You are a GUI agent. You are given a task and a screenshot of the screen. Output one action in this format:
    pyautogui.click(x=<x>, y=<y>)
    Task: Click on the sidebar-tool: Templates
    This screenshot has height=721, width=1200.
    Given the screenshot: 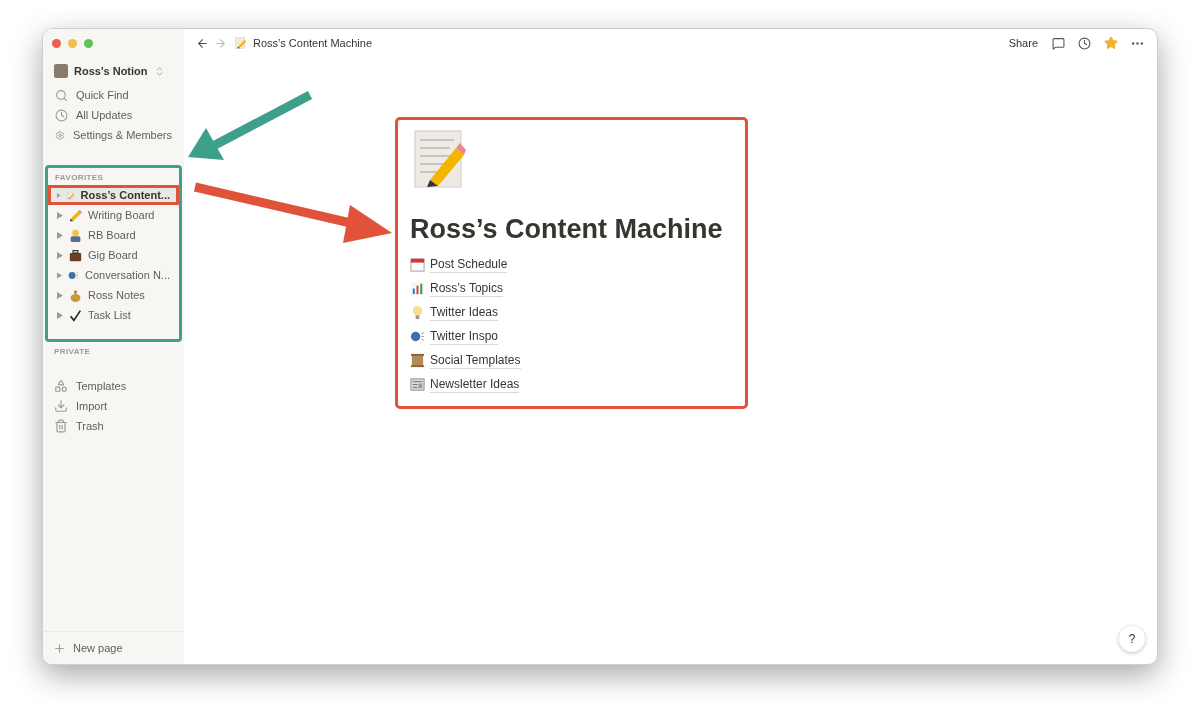 What is the action you would take?
    pyautogui.click(x=113, y=386)
    